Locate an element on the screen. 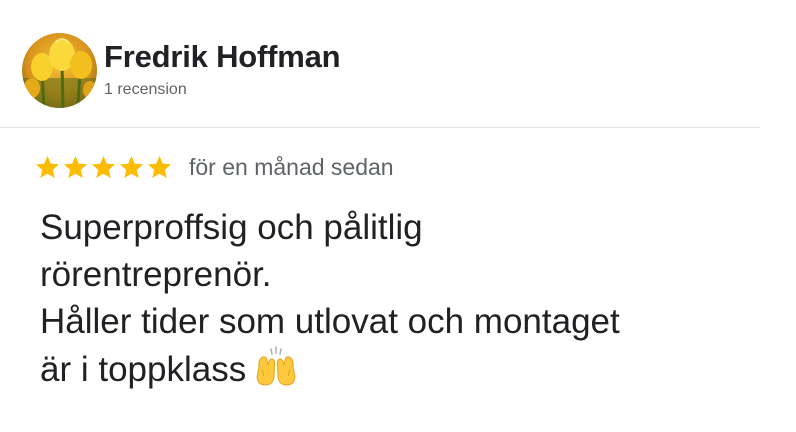 The width and height of the screenshot is (796, 432). review-meta: för en månad sedan is located at coordinates (214, 167).